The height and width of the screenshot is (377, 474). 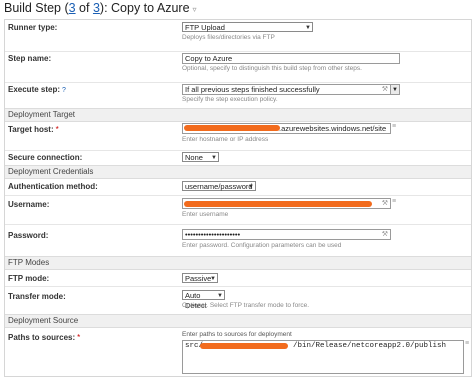 What do you see at coordinates (237, 334) in the screenshot?
I see `paths-hint: Enter paths to sources for deployment` at bounding box center [237, 334].